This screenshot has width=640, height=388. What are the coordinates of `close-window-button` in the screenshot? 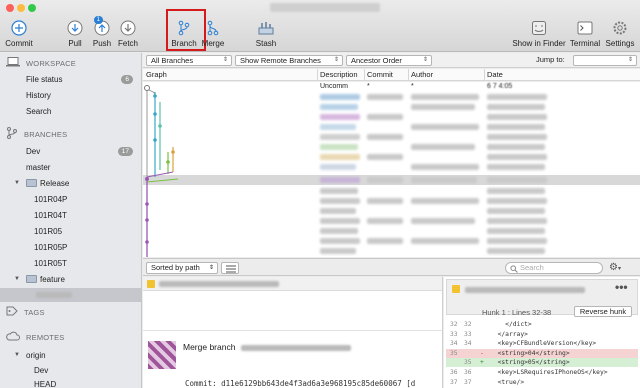 It's located at (10, 8).